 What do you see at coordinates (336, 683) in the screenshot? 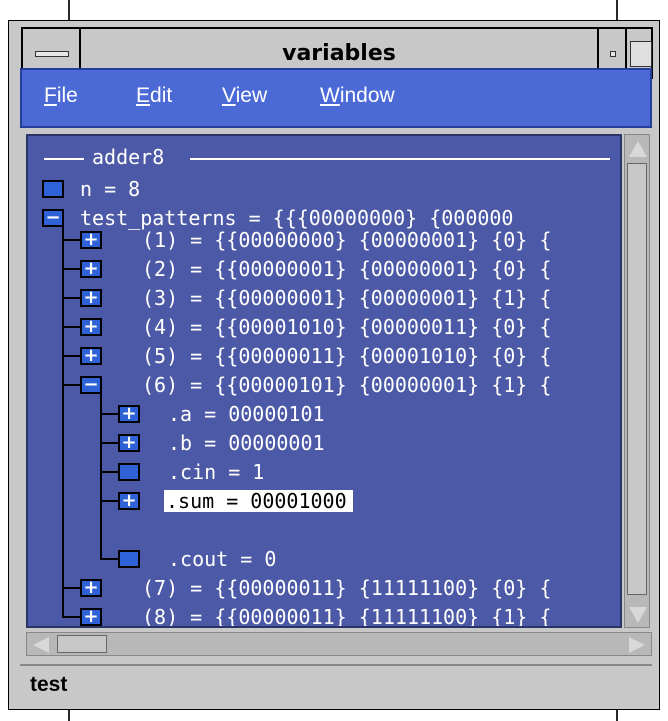
I see `status-bar: test` at bounding box center [336, 683].